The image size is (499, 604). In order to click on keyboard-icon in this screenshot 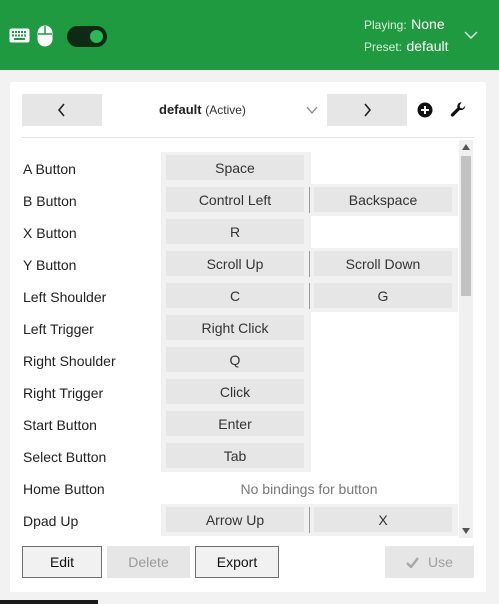, I will do `click(19, 35)`.